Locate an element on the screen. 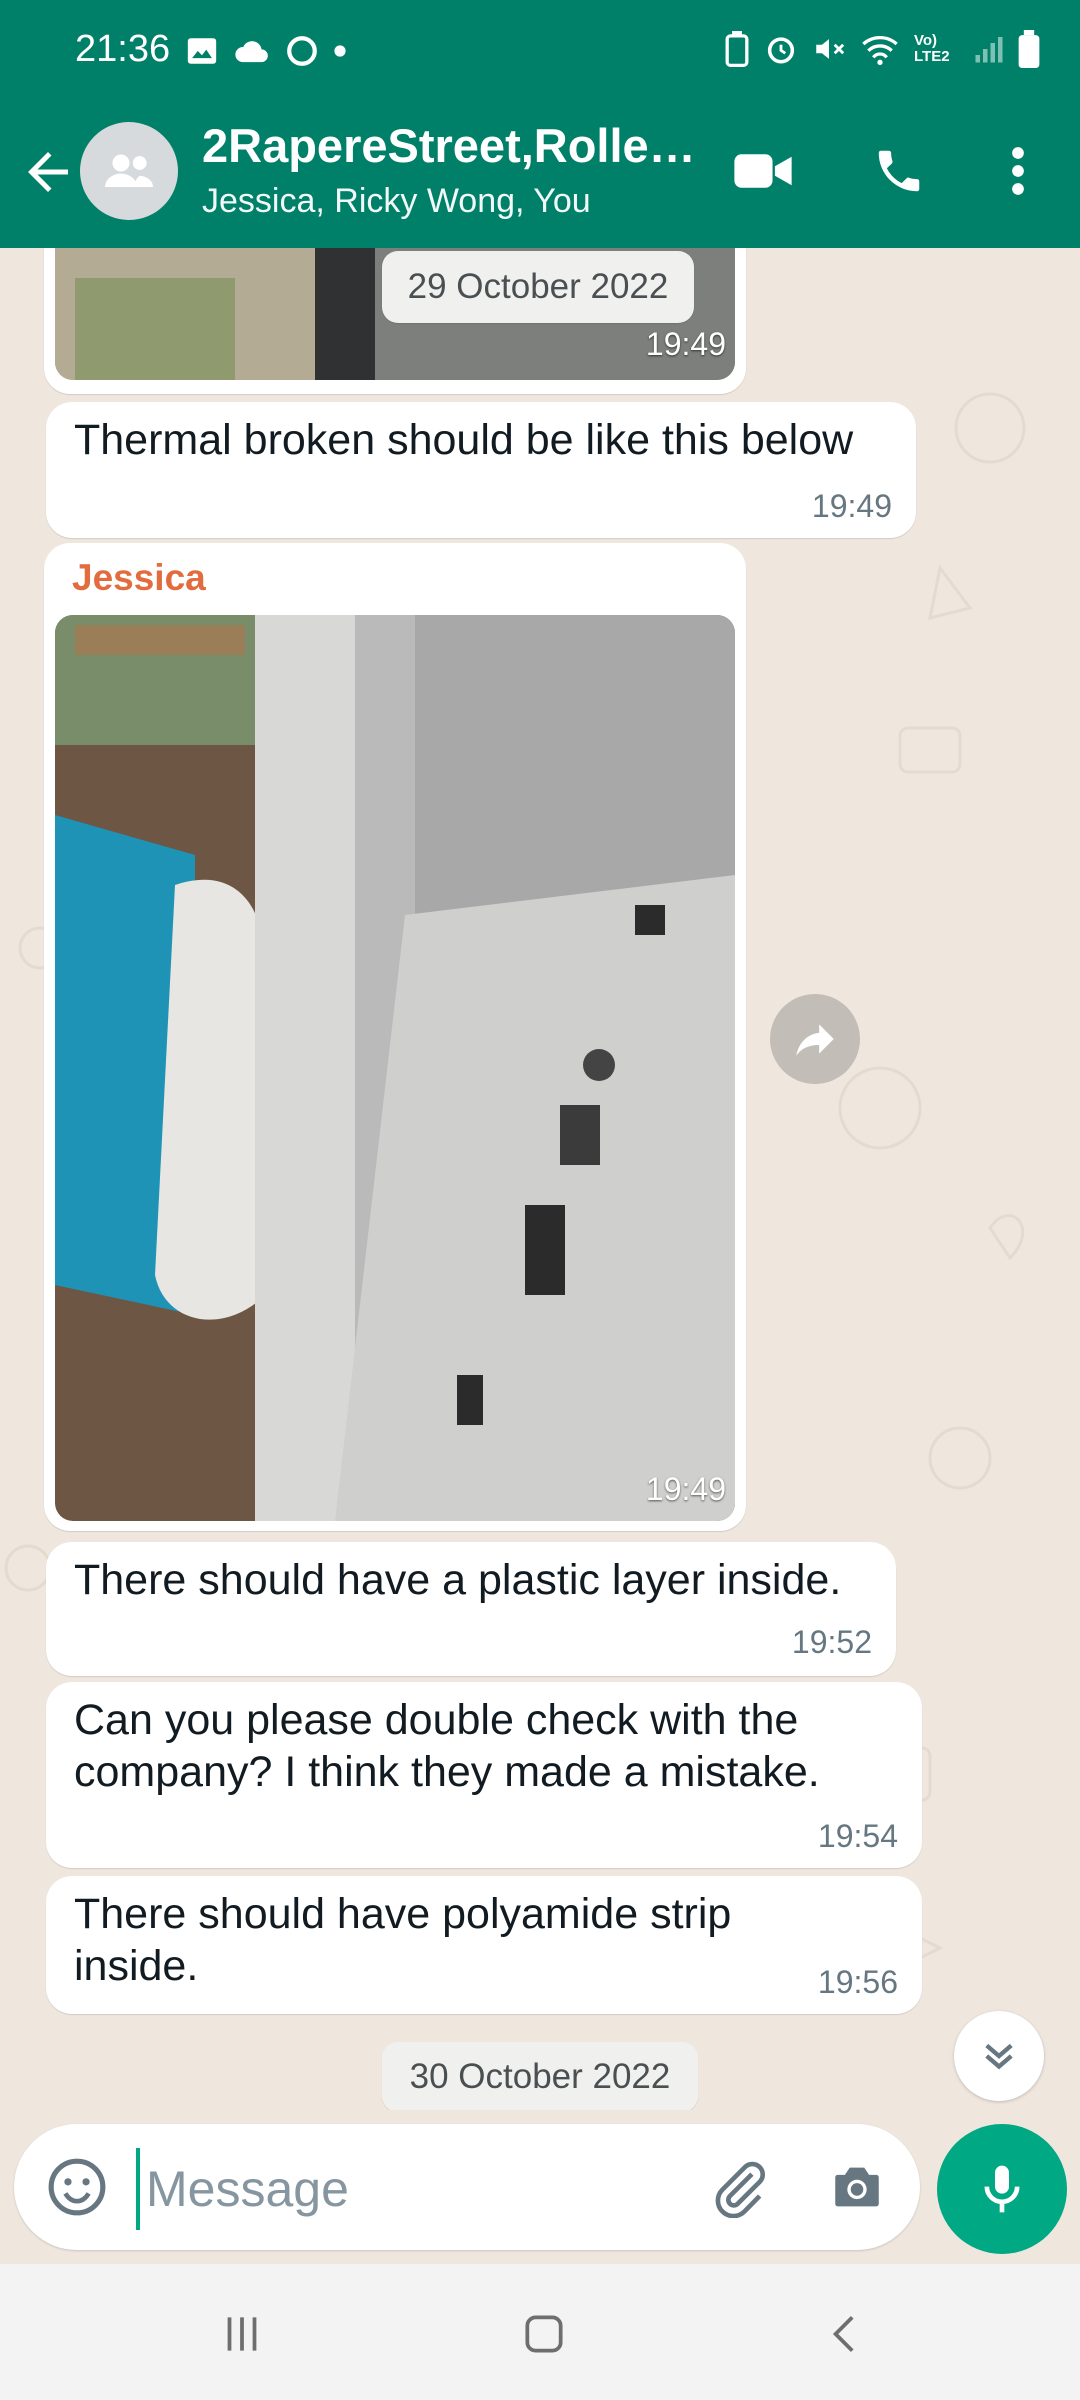 Image resolution: width=1080 pixels, height=2400 pixels. camera-icon is located at coordinates (857, 2187).